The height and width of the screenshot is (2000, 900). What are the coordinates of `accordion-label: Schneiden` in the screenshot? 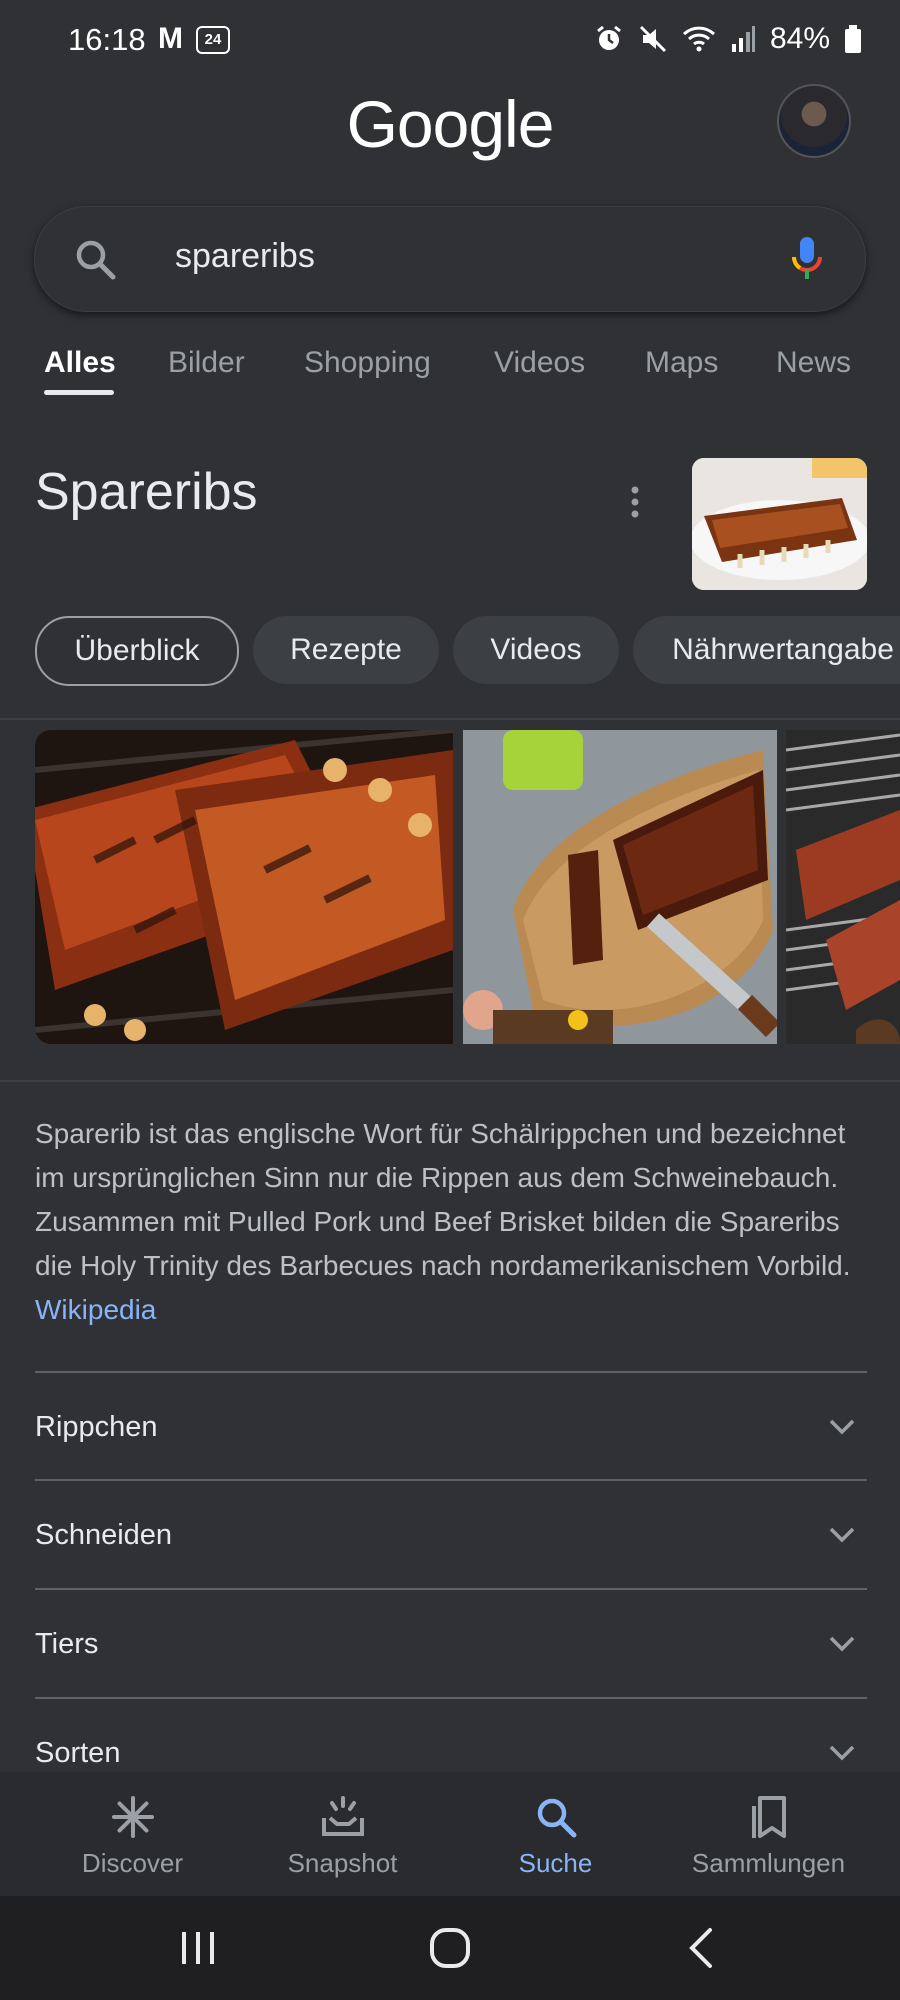 It's located at (104, 1535).